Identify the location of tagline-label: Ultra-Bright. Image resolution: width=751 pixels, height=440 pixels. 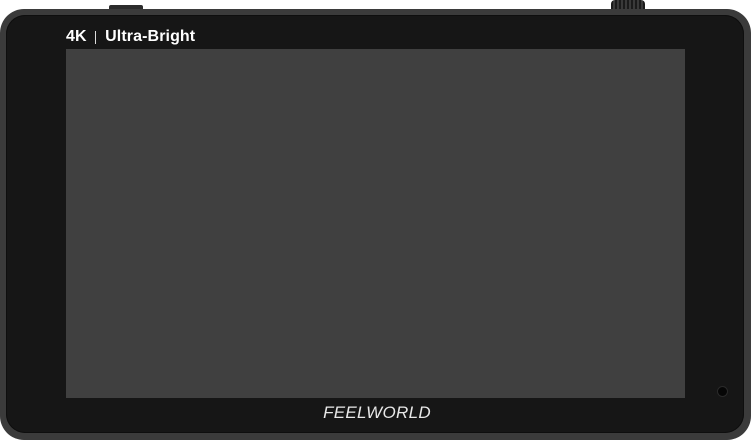
(150, 36).